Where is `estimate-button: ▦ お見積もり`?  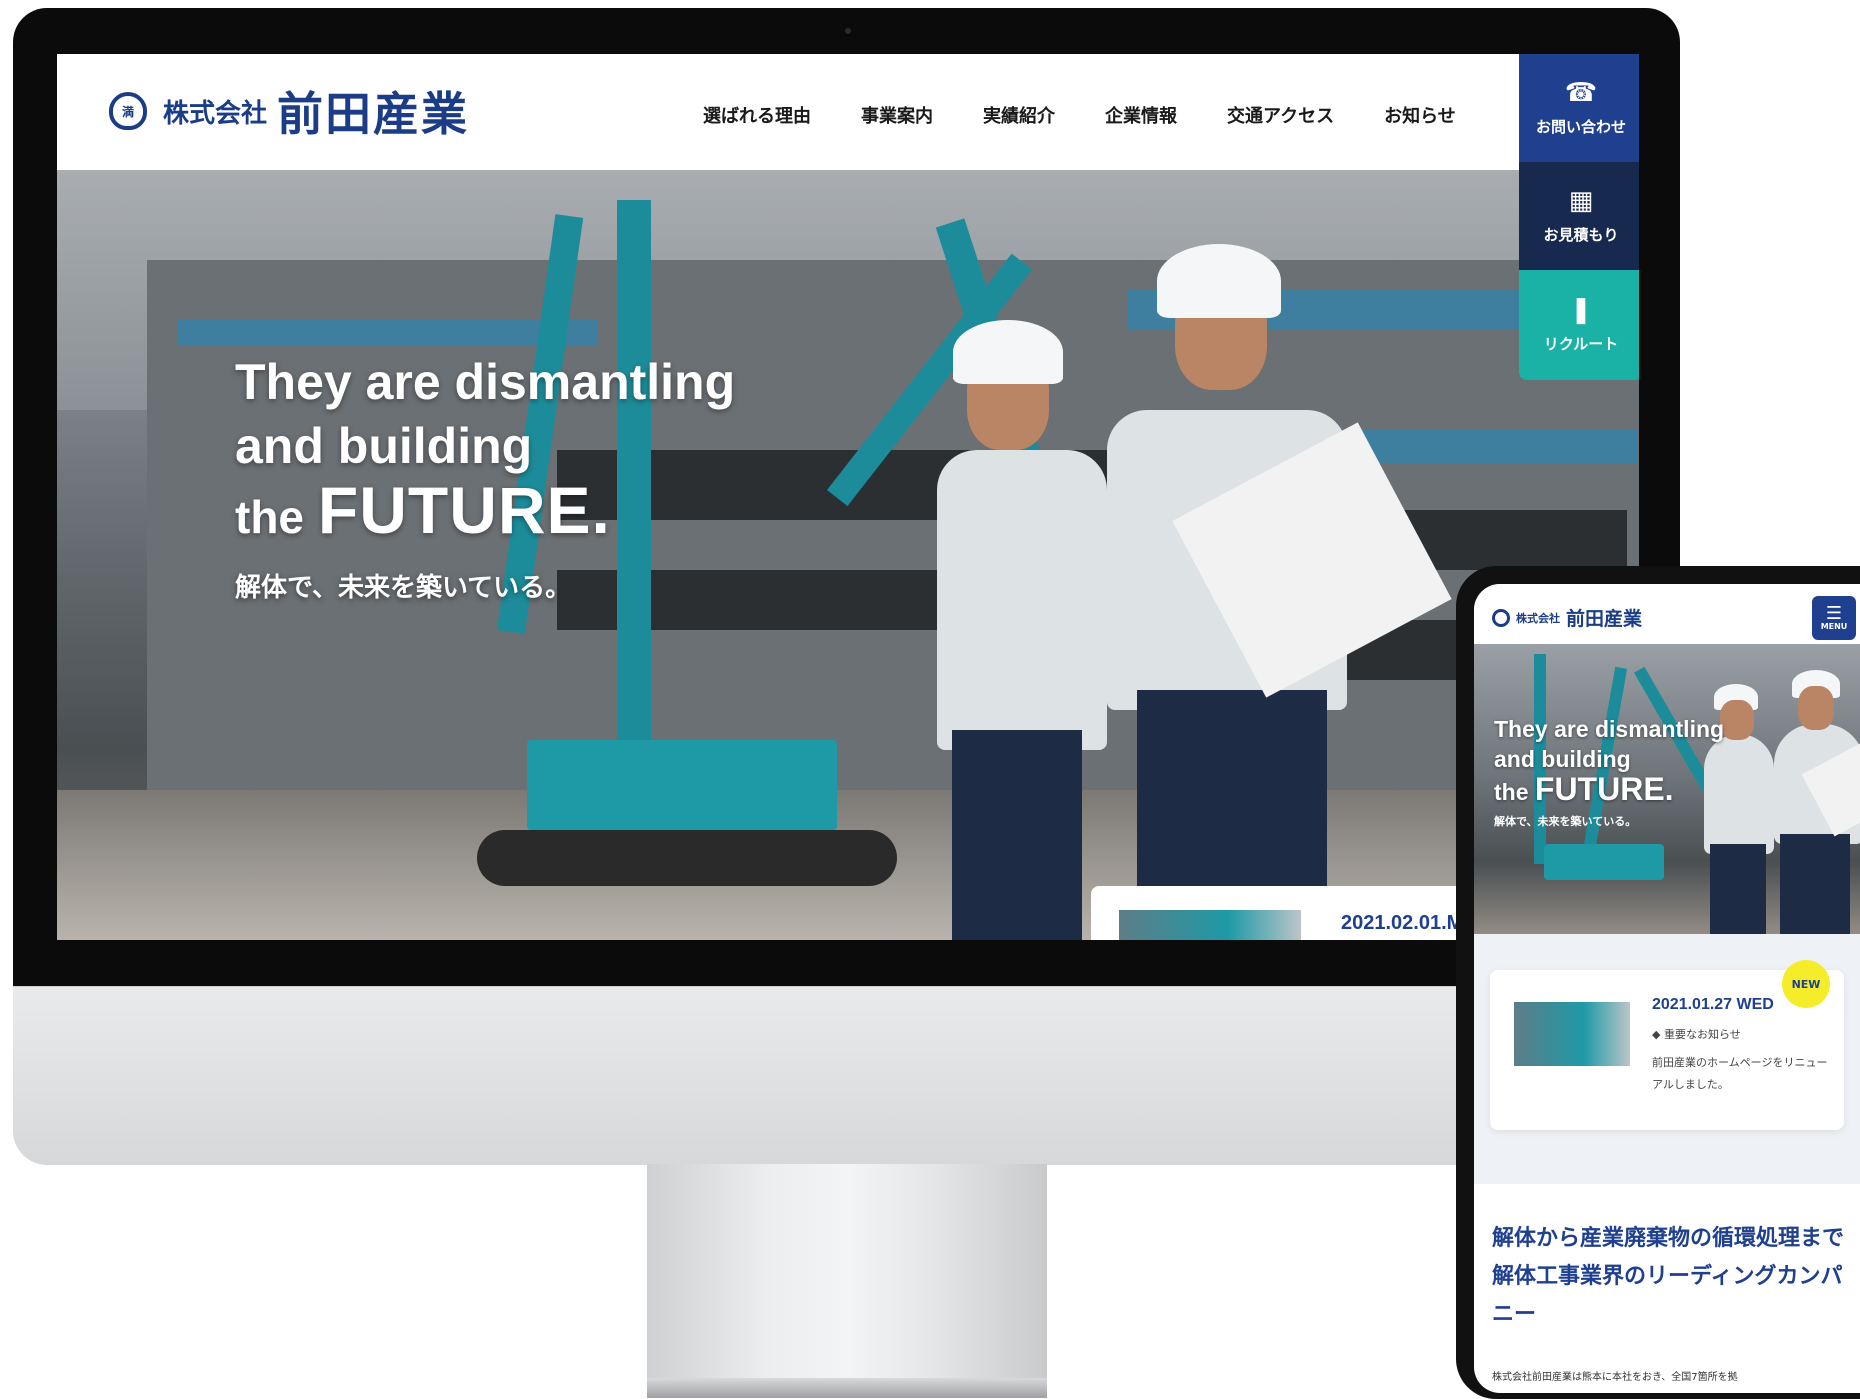
estimate-button: ▦ お見積もり is located at coordinates (1579, 216).